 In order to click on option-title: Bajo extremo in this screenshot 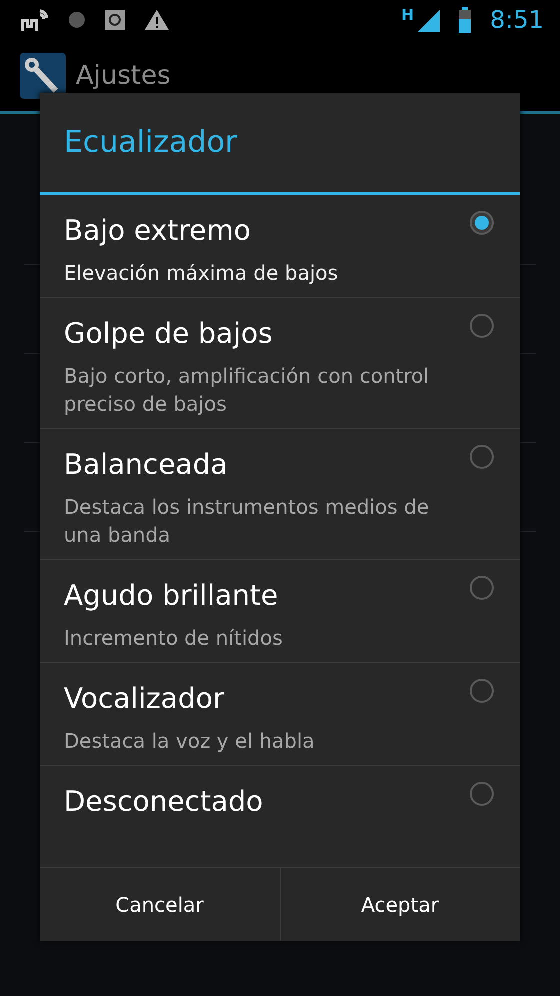, I will do `click(158, 231)`.